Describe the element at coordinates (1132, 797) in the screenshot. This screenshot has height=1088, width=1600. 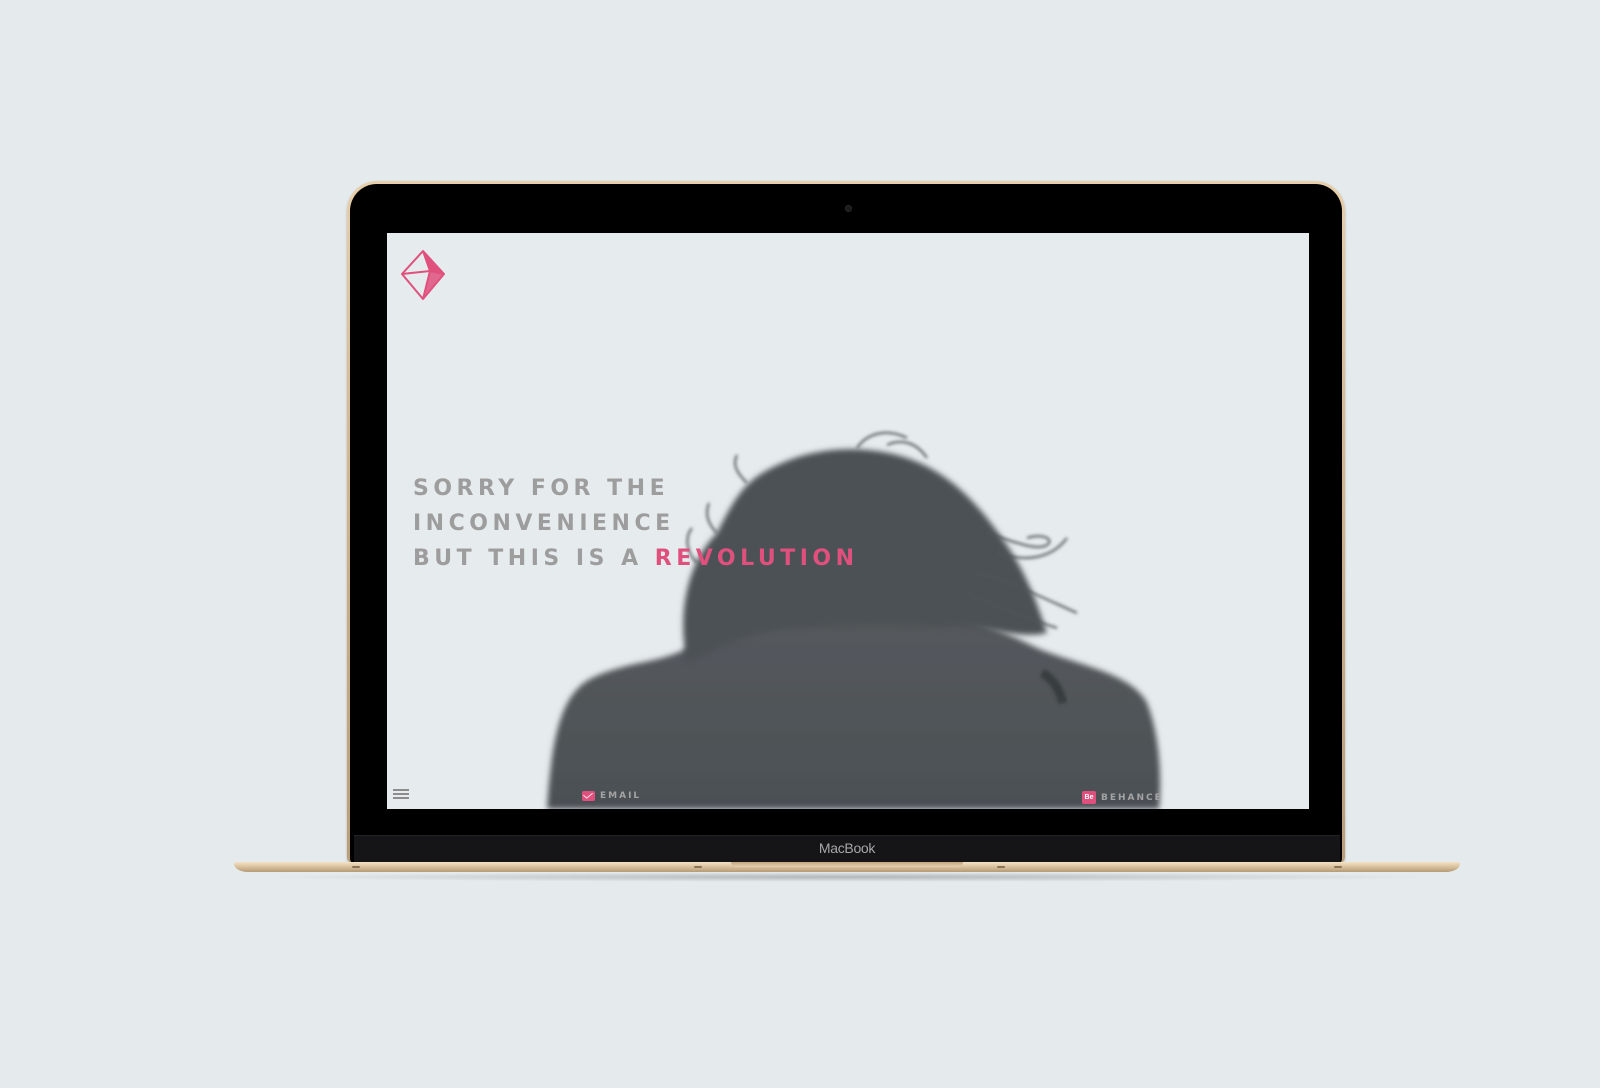
I see `behance-label: BEHANCE` at that location.